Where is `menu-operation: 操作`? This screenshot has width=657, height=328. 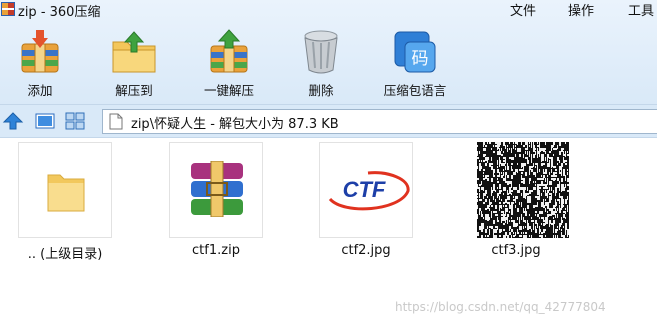 menu-operation: 操作 is located at coordinates (581, 9).